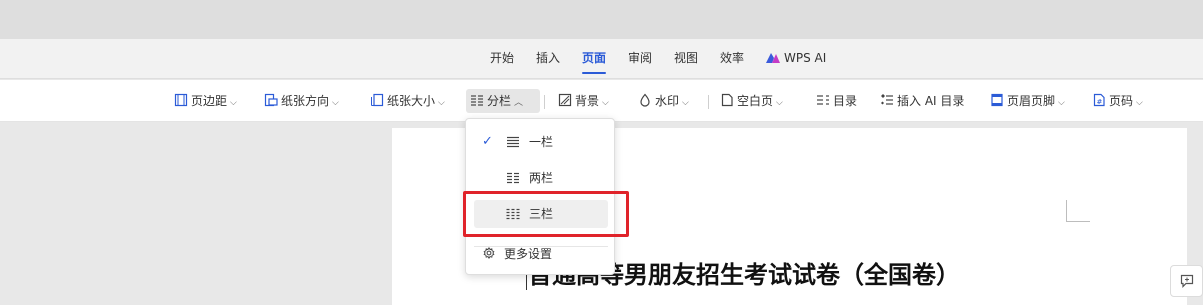 The width and height of the screenshot is (1203, 305). I want to click on background-label: 背景, so click(587, 101).